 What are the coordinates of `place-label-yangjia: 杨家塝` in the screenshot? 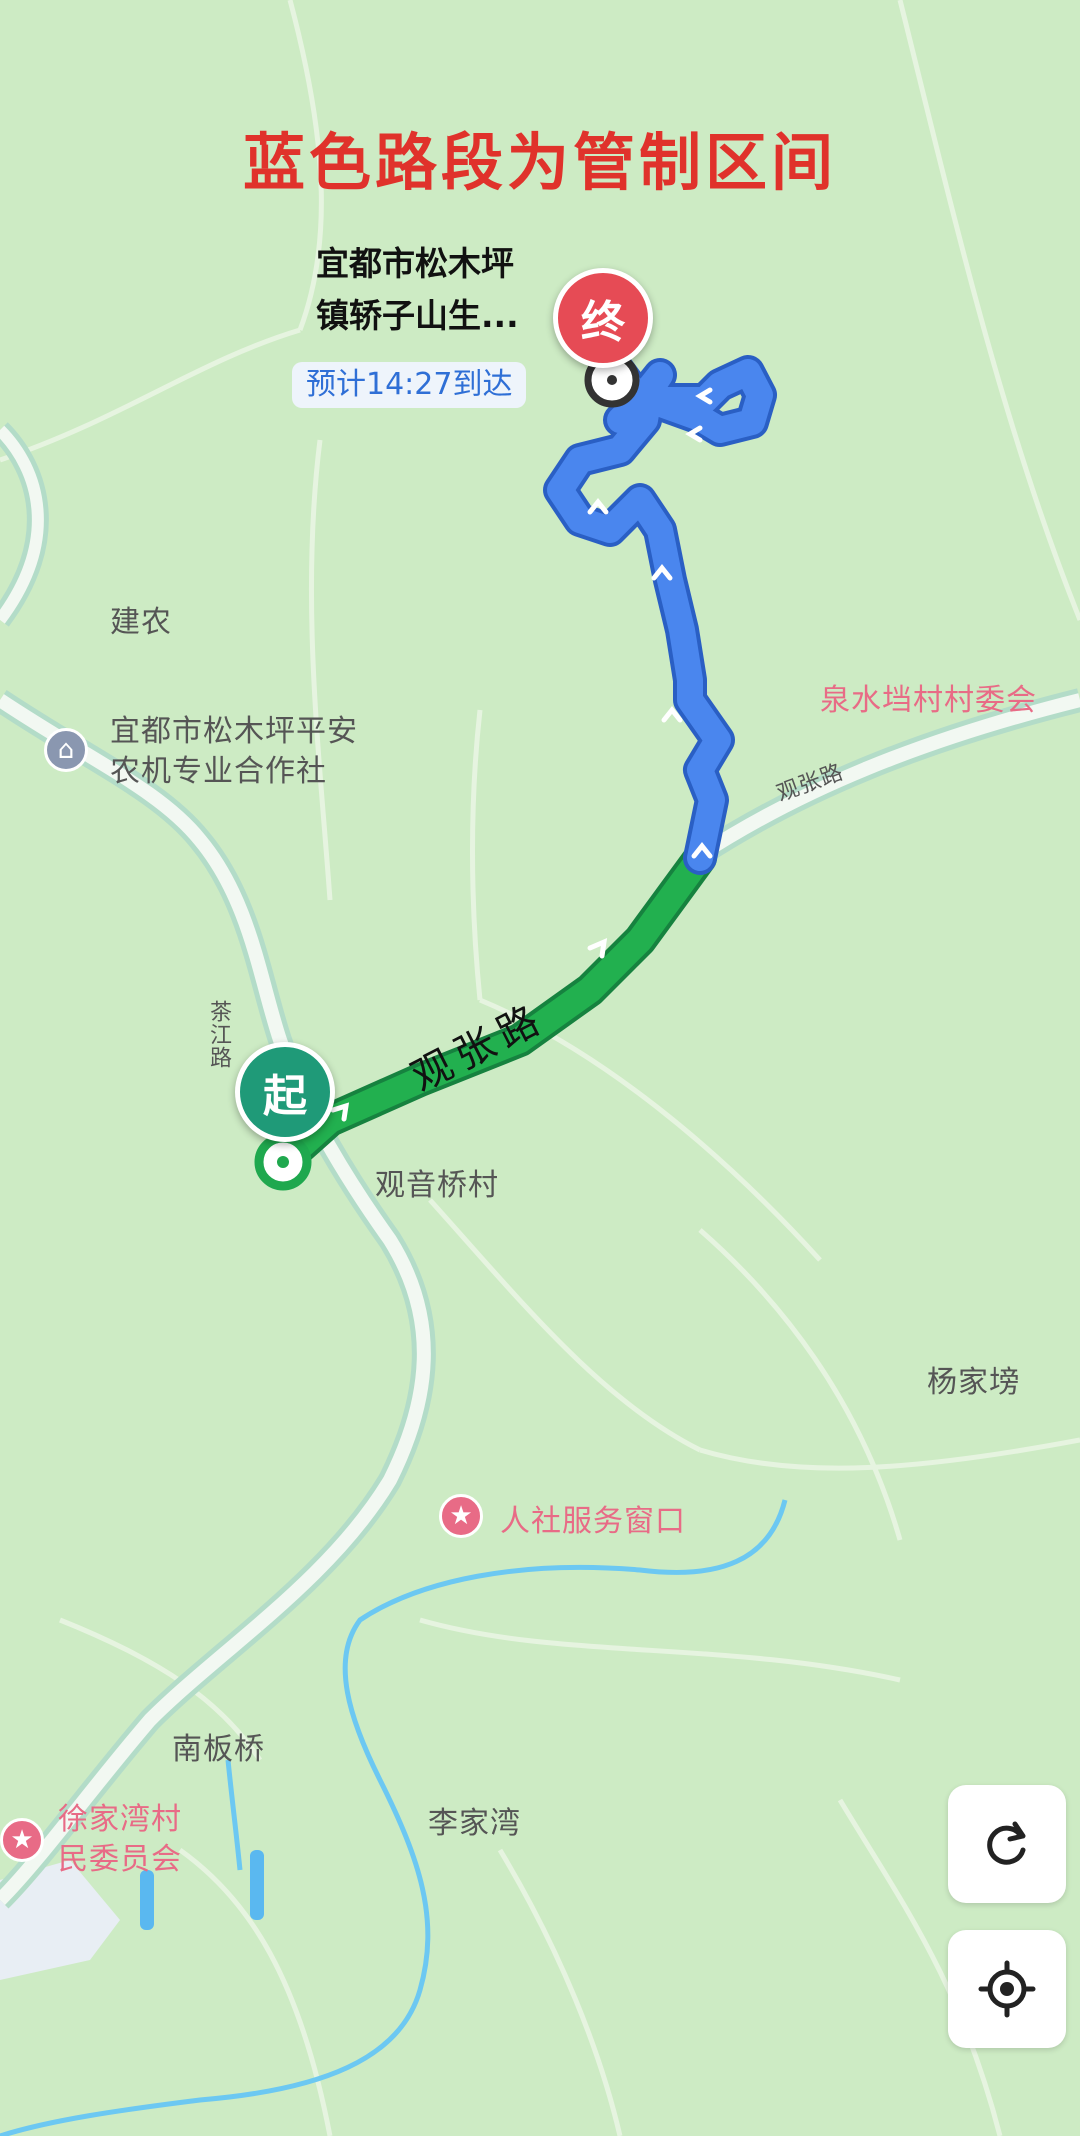 It's located at (973, 1382).